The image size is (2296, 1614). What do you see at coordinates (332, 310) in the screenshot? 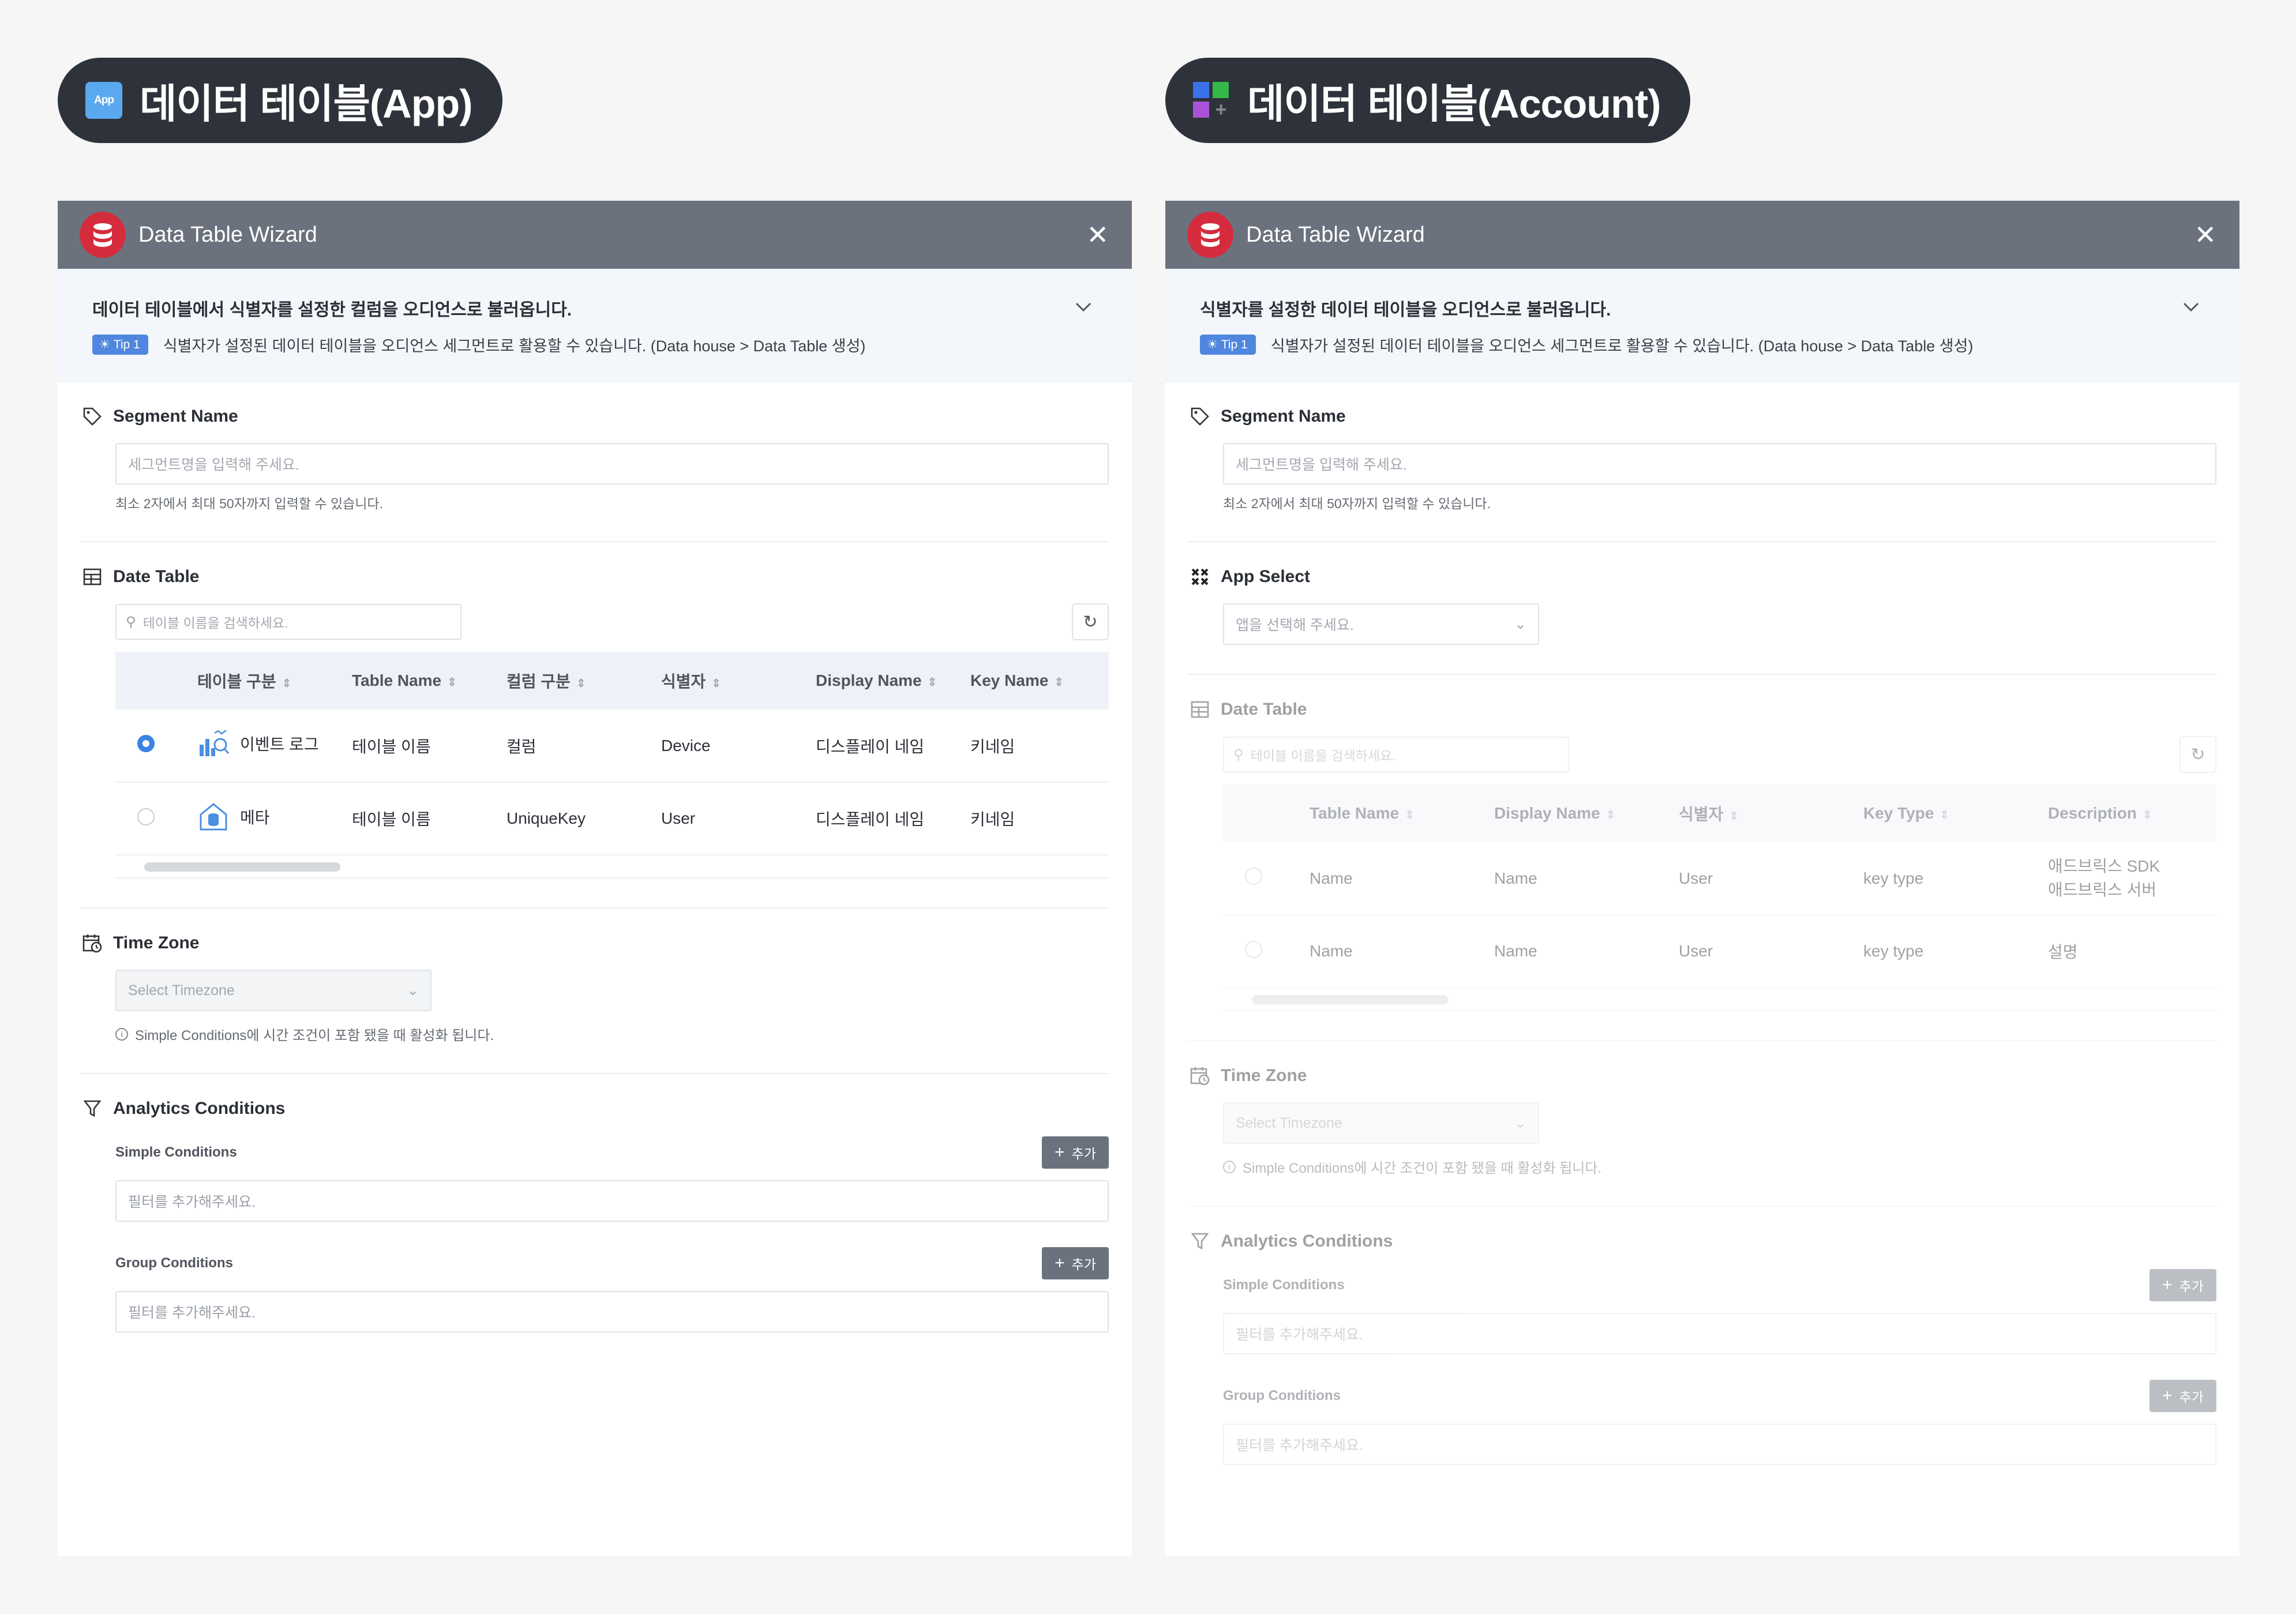
I see `info-title: 데이터 테이블에서 식별자를 설정한 컬럼을 오디언스로 불러옵니다.` at bounding box center [332, 310].